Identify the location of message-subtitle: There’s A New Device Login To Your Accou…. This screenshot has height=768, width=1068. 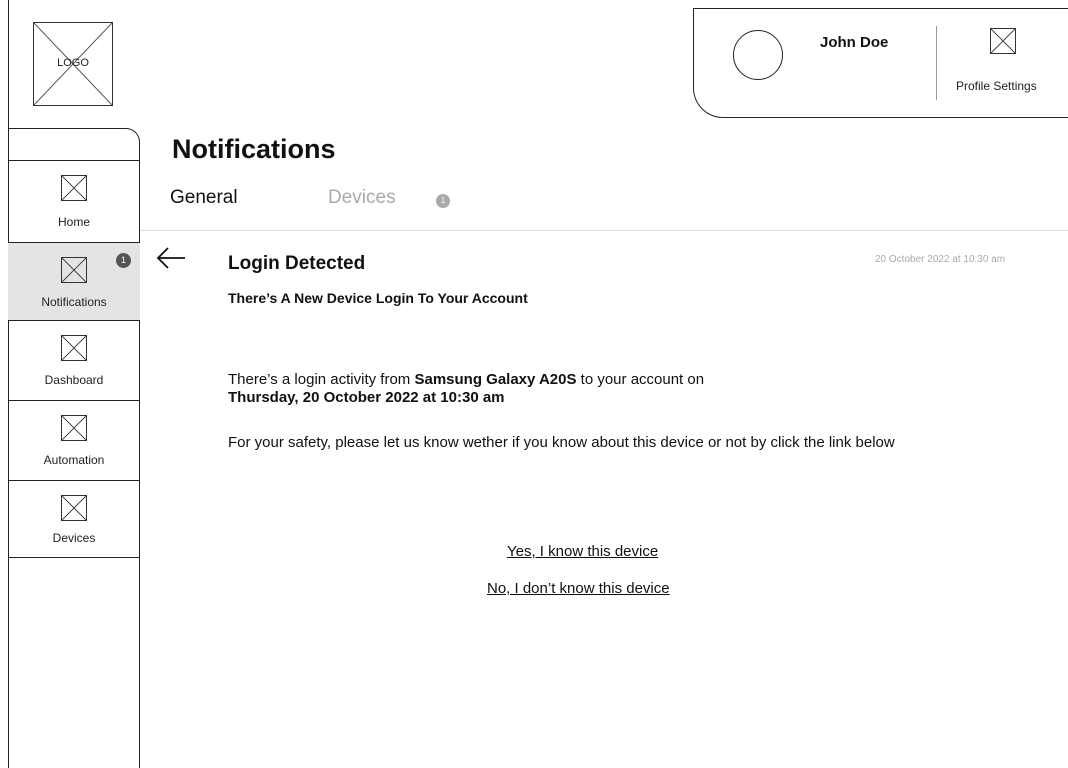
(378, 298).